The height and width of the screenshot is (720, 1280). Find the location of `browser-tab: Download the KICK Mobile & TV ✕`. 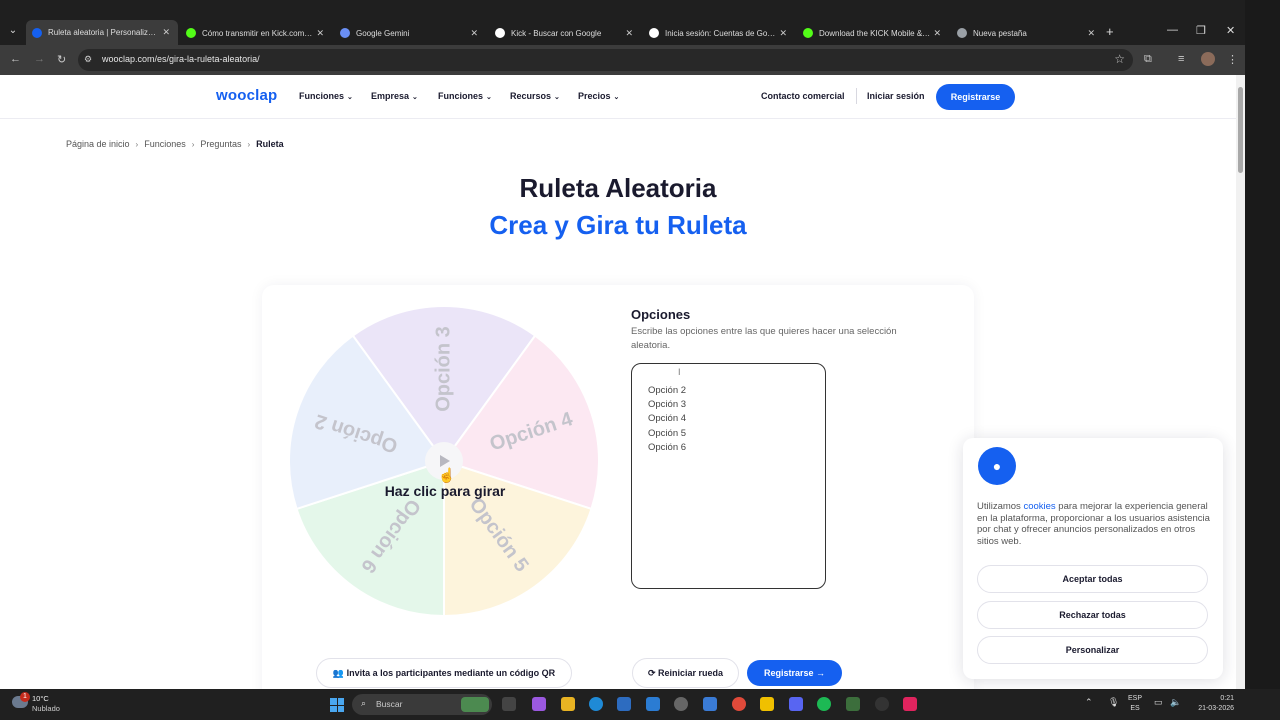

browser-tab: Download the KICK Mobile & TV ✕ is located at coordinates (873, 33).